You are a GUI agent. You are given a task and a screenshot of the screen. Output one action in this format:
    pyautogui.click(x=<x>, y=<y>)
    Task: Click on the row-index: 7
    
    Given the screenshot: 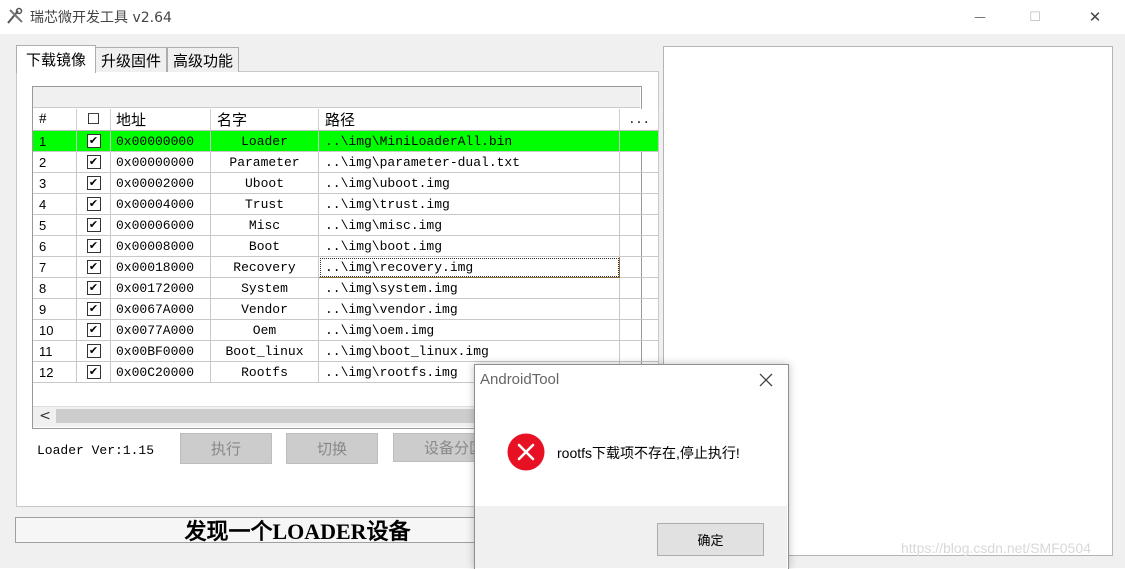 What is the action you would take?
    pyautogui.click(x=55, y=267)
    